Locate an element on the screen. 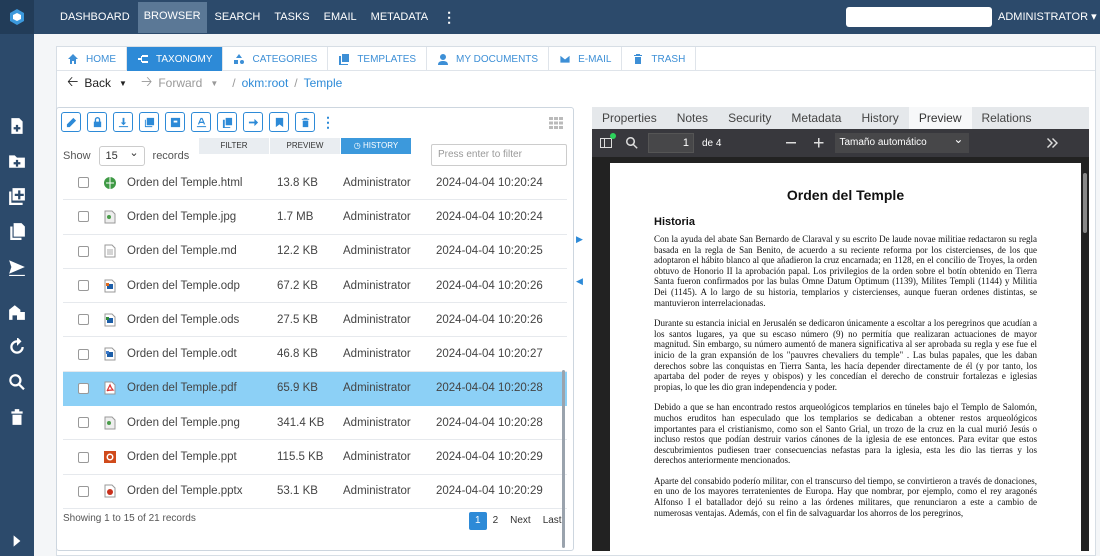  tools-chevron-icon is located at coordinates (1053, 143).